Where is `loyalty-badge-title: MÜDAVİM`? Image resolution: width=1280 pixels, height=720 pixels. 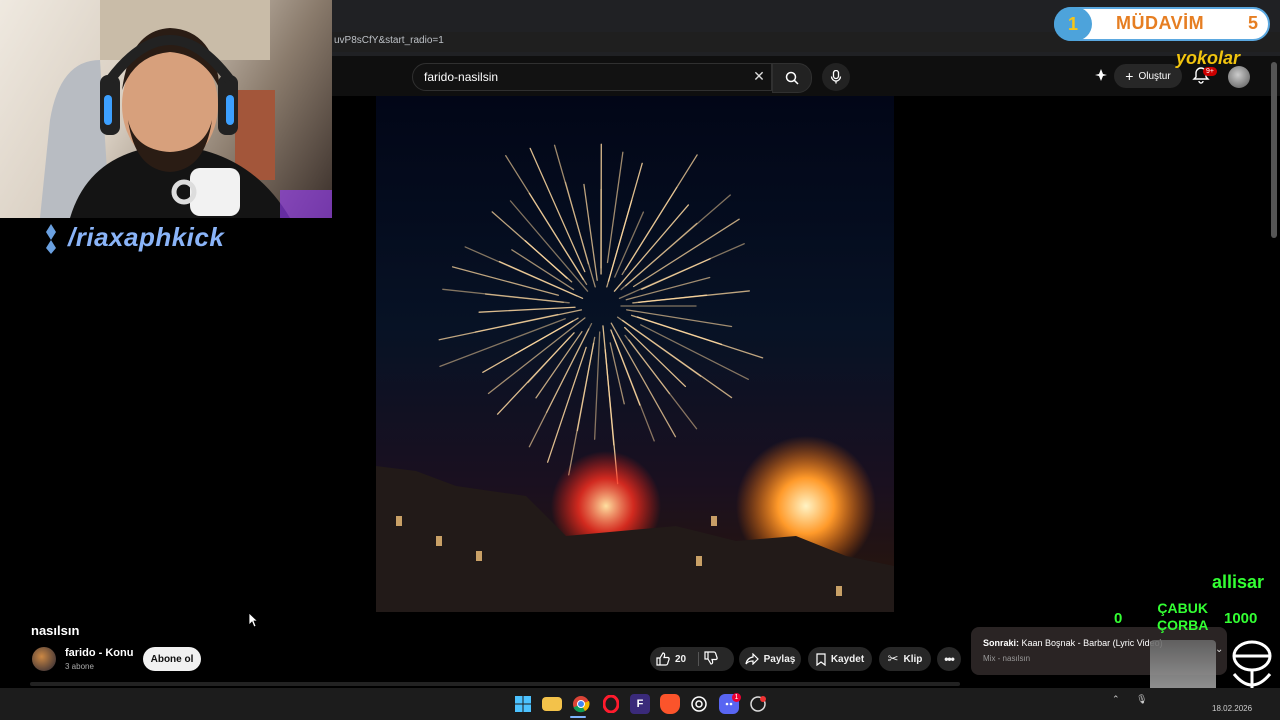
loyalty-badge-title: MÜDAVİM is located at coordinates (1160, 23).